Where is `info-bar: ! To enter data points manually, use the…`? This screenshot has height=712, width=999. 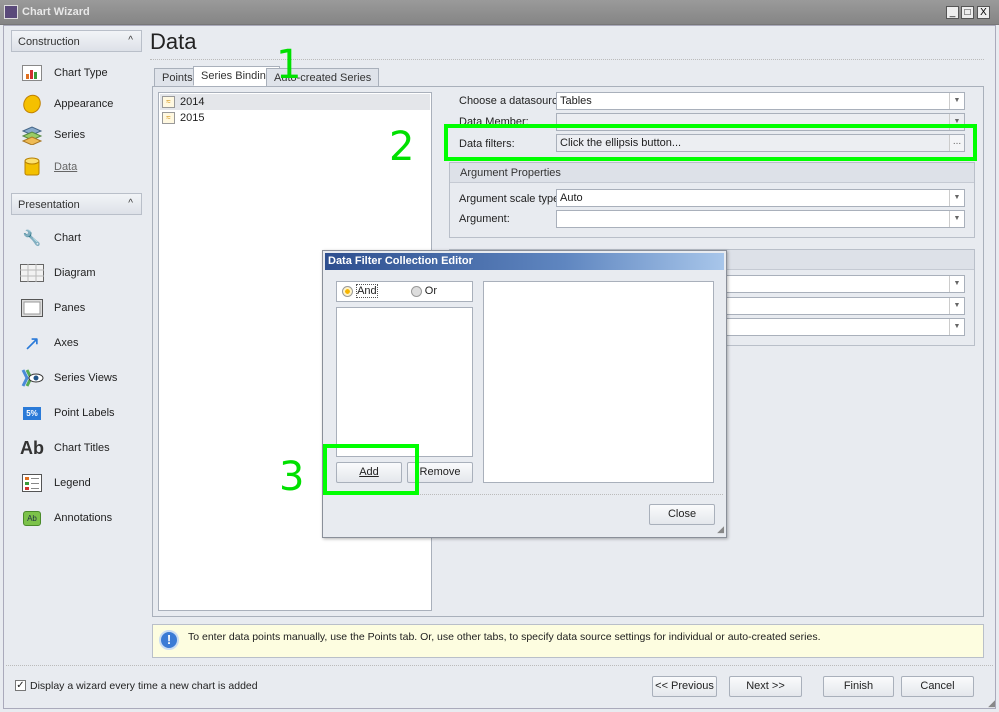
info-bar: ! To enter data points manually, use the… is located at coordinates (568, 641).